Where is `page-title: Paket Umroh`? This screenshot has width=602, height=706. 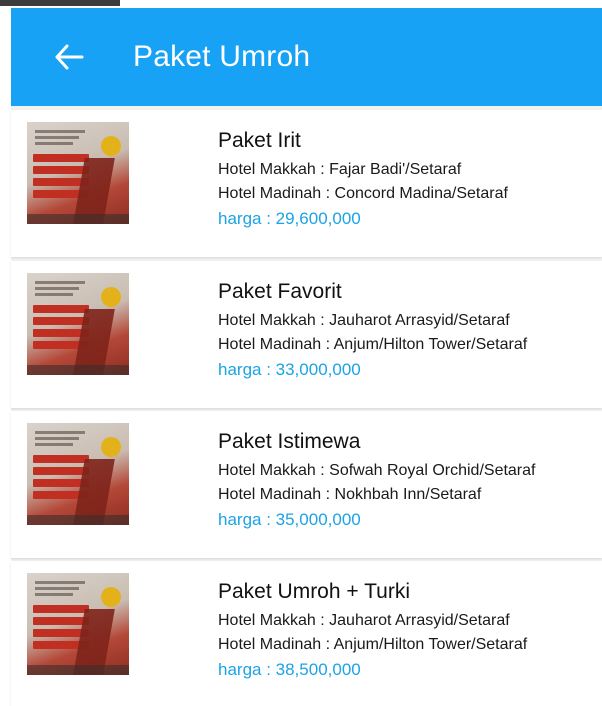
page-title: Paket Umroh is located at coordinates (222, 56).